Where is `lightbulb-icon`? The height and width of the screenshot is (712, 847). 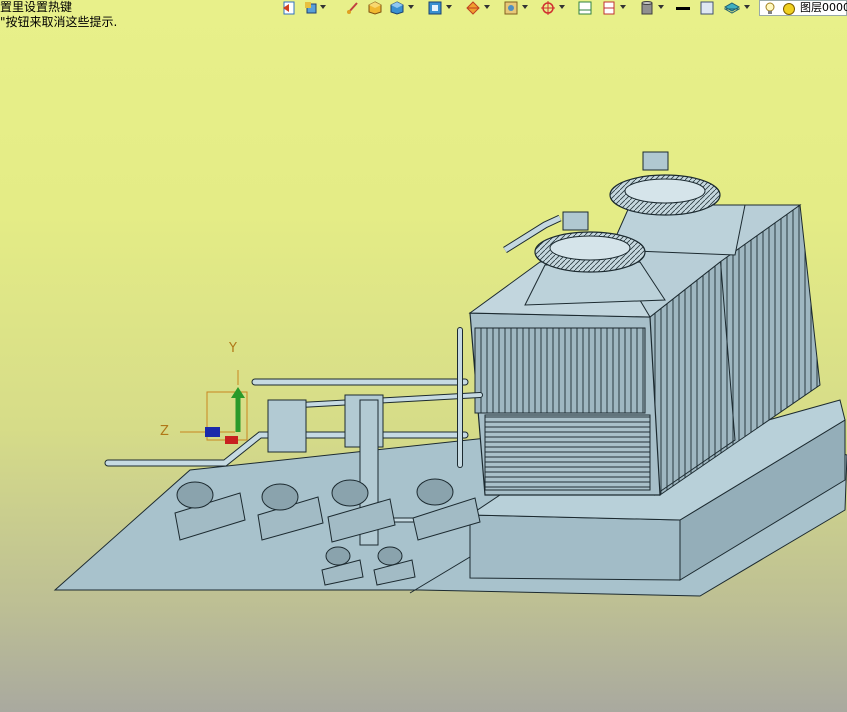 lightbulb-icon is located at coordinates (770, 10).